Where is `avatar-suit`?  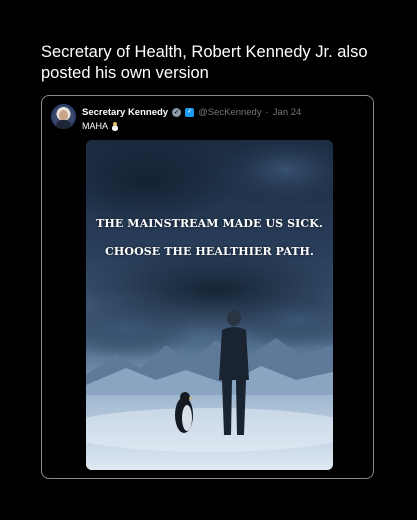 avatar-suit is located at coordinates (63, 124).